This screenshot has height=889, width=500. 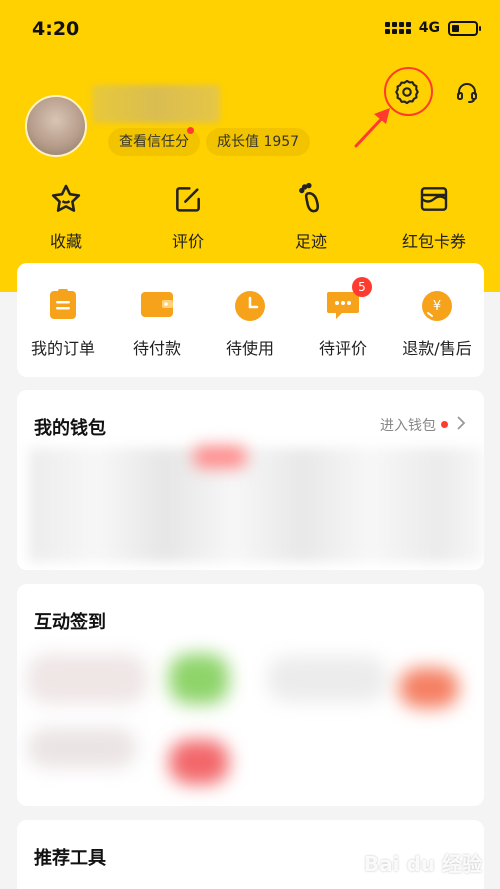 What do you see at coordinates (66, 216) in the screenshot?
I see `quick-action-favorites: 收藏` at bounding box center [66, 216].